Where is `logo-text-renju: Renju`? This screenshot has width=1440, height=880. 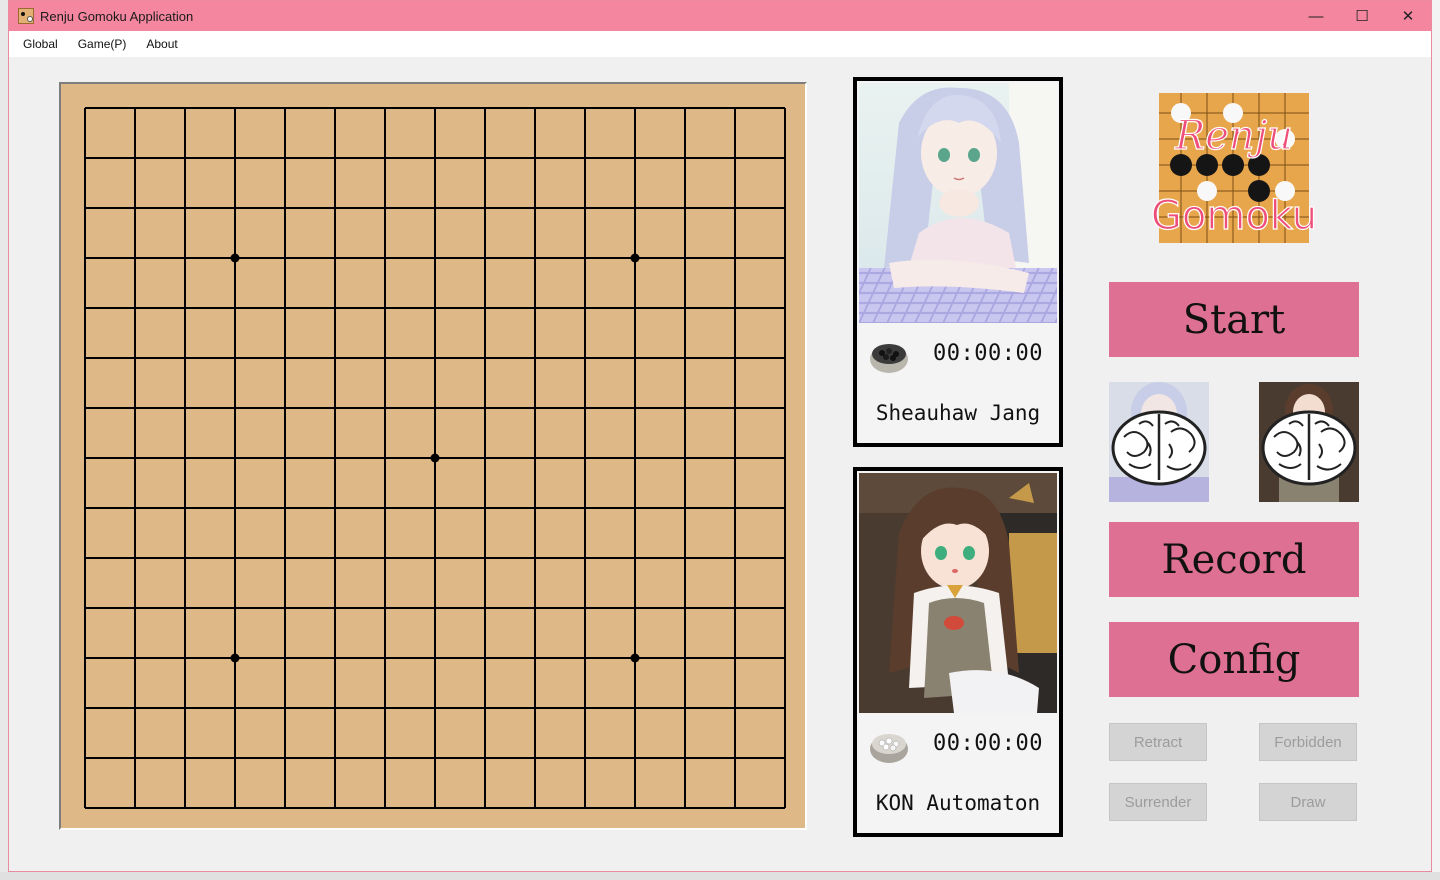
logo-text-renju: Renju is located at coordinates (1233, 136).